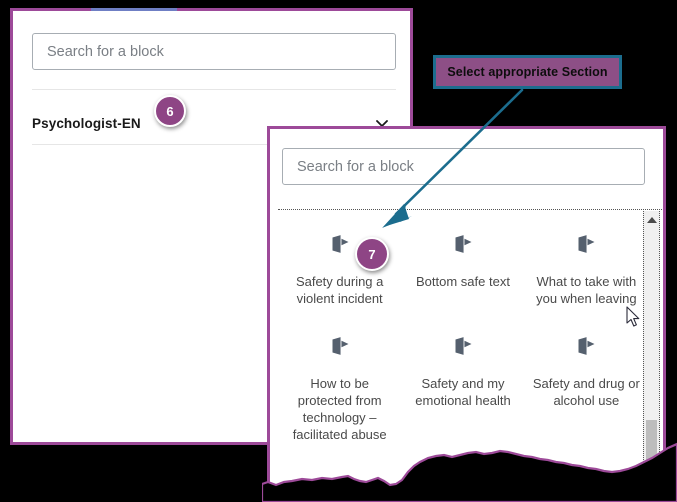  Describe the element at coordinates (463, 392) in the screenshot. I see `block-item-label: Safety and my emotional health` at that location.